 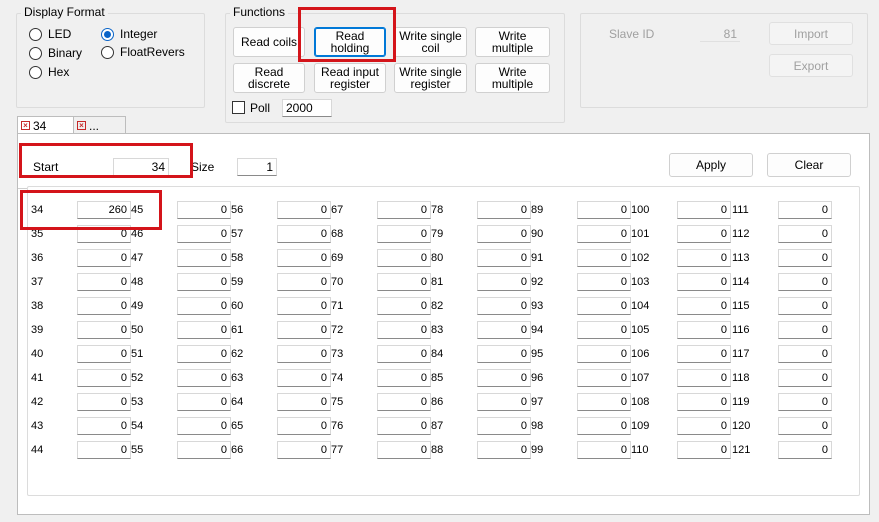 I want to click on apply-button: Apply, so click(x=711, y=165).